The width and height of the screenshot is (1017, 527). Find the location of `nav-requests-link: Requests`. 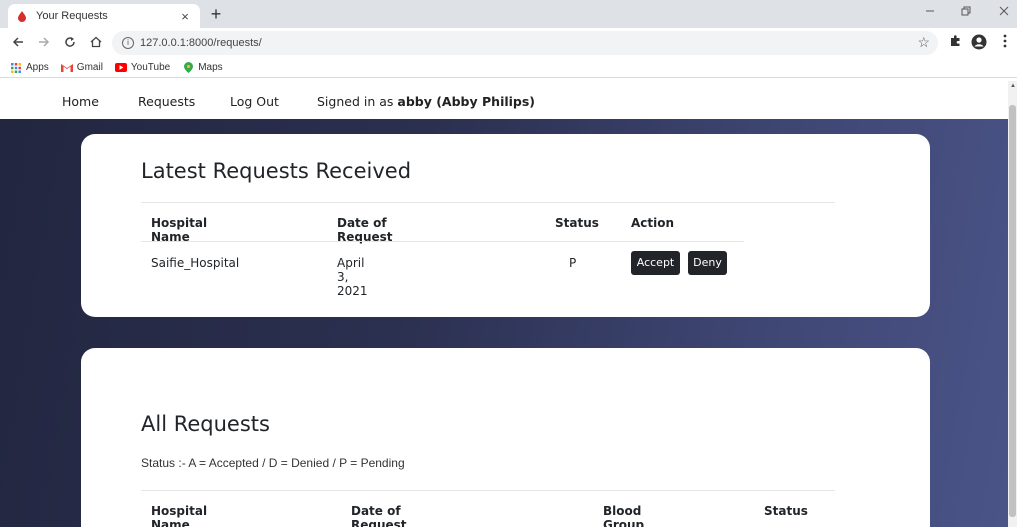

nav-requests-link: Requests is located at coordinates (166, 101).